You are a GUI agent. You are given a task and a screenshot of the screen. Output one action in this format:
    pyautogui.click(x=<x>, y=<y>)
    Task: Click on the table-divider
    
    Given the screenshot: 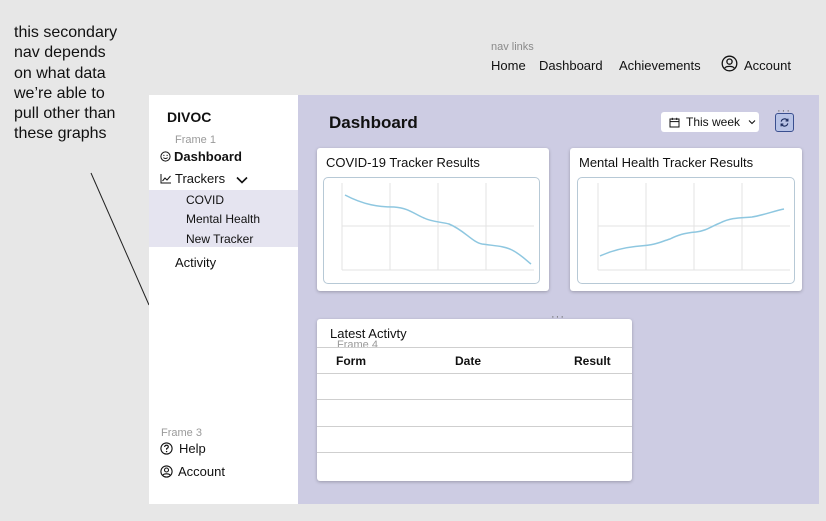 What is the action you would take?
    pyautogui.click(x=474, y=347)
    